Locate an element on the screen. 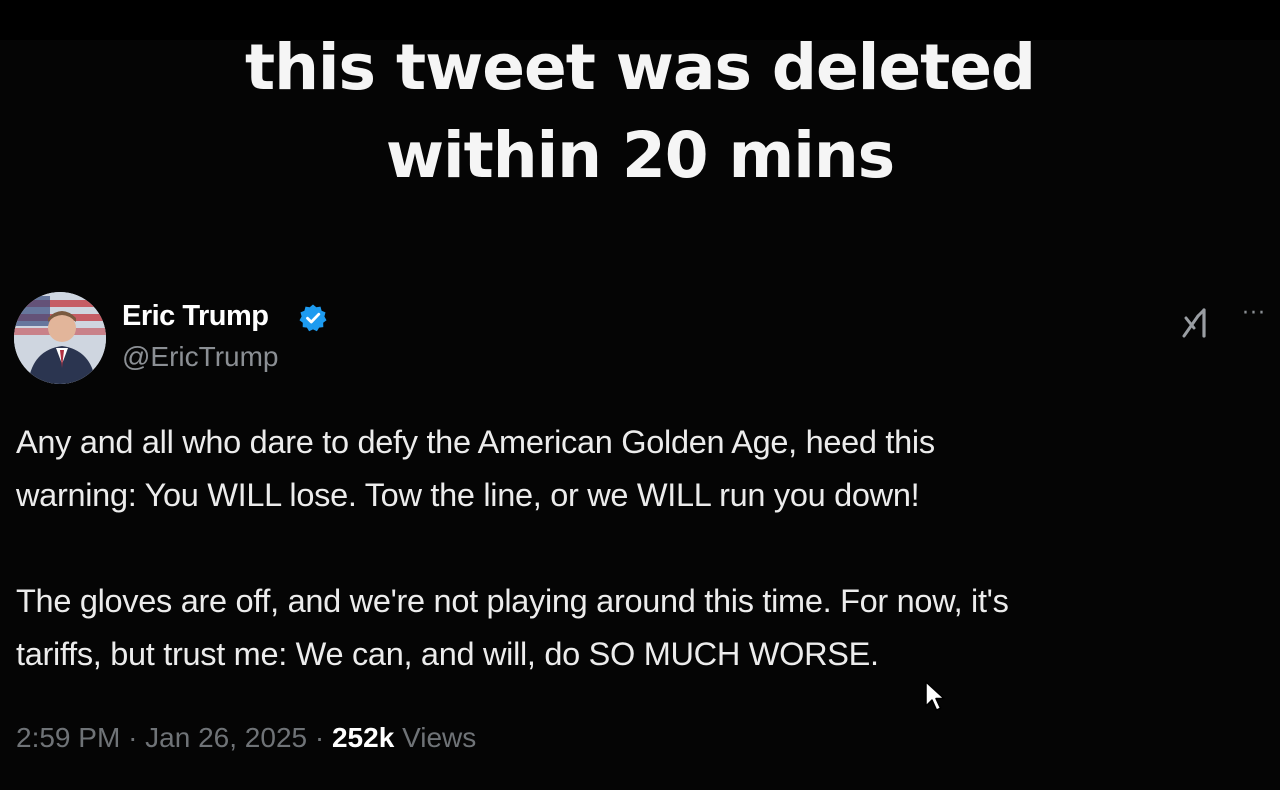 This screenshot has width=1280, height=790. avatar-photo is located at coordinates (60, 338).